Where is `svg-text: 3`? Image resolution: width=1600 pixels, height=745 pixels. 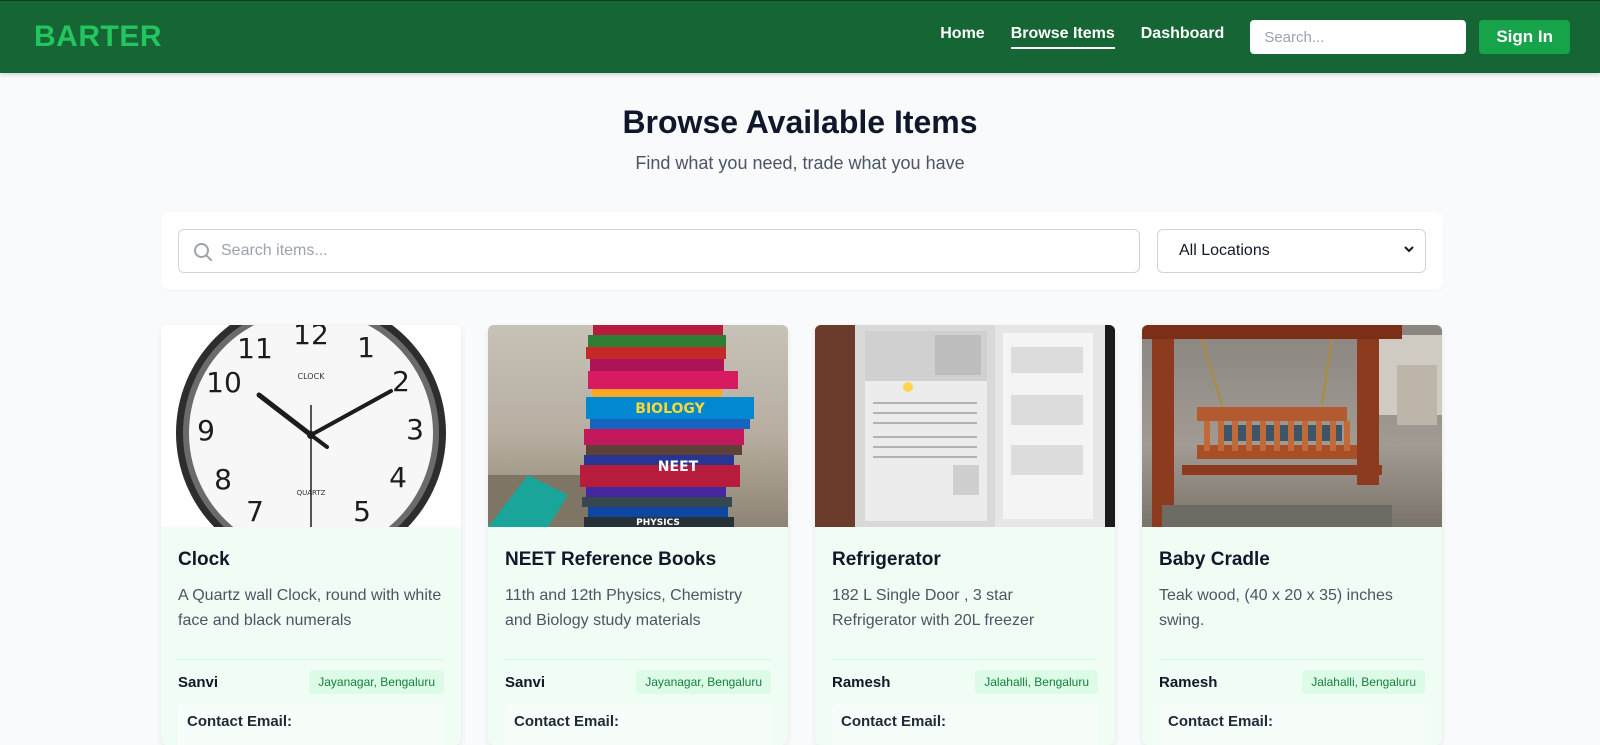 svg-text: 3 is located at coordinates (415, 429).